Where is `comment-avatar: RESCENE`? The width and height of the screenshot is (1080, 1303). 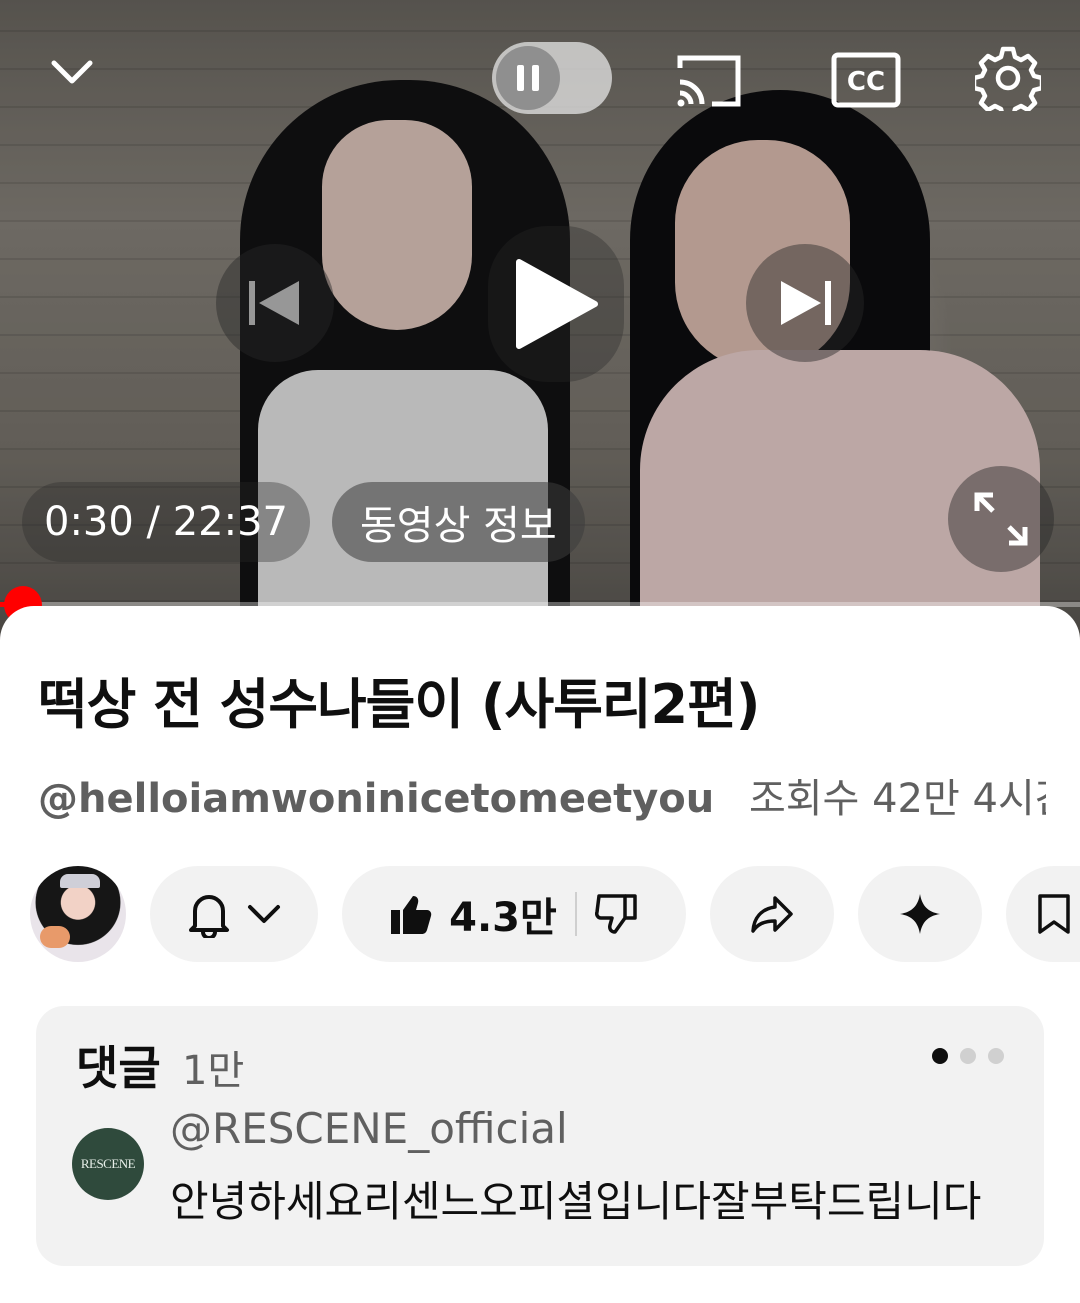
comment-avatar: RESCENE is located at coordinates (108, 1164).